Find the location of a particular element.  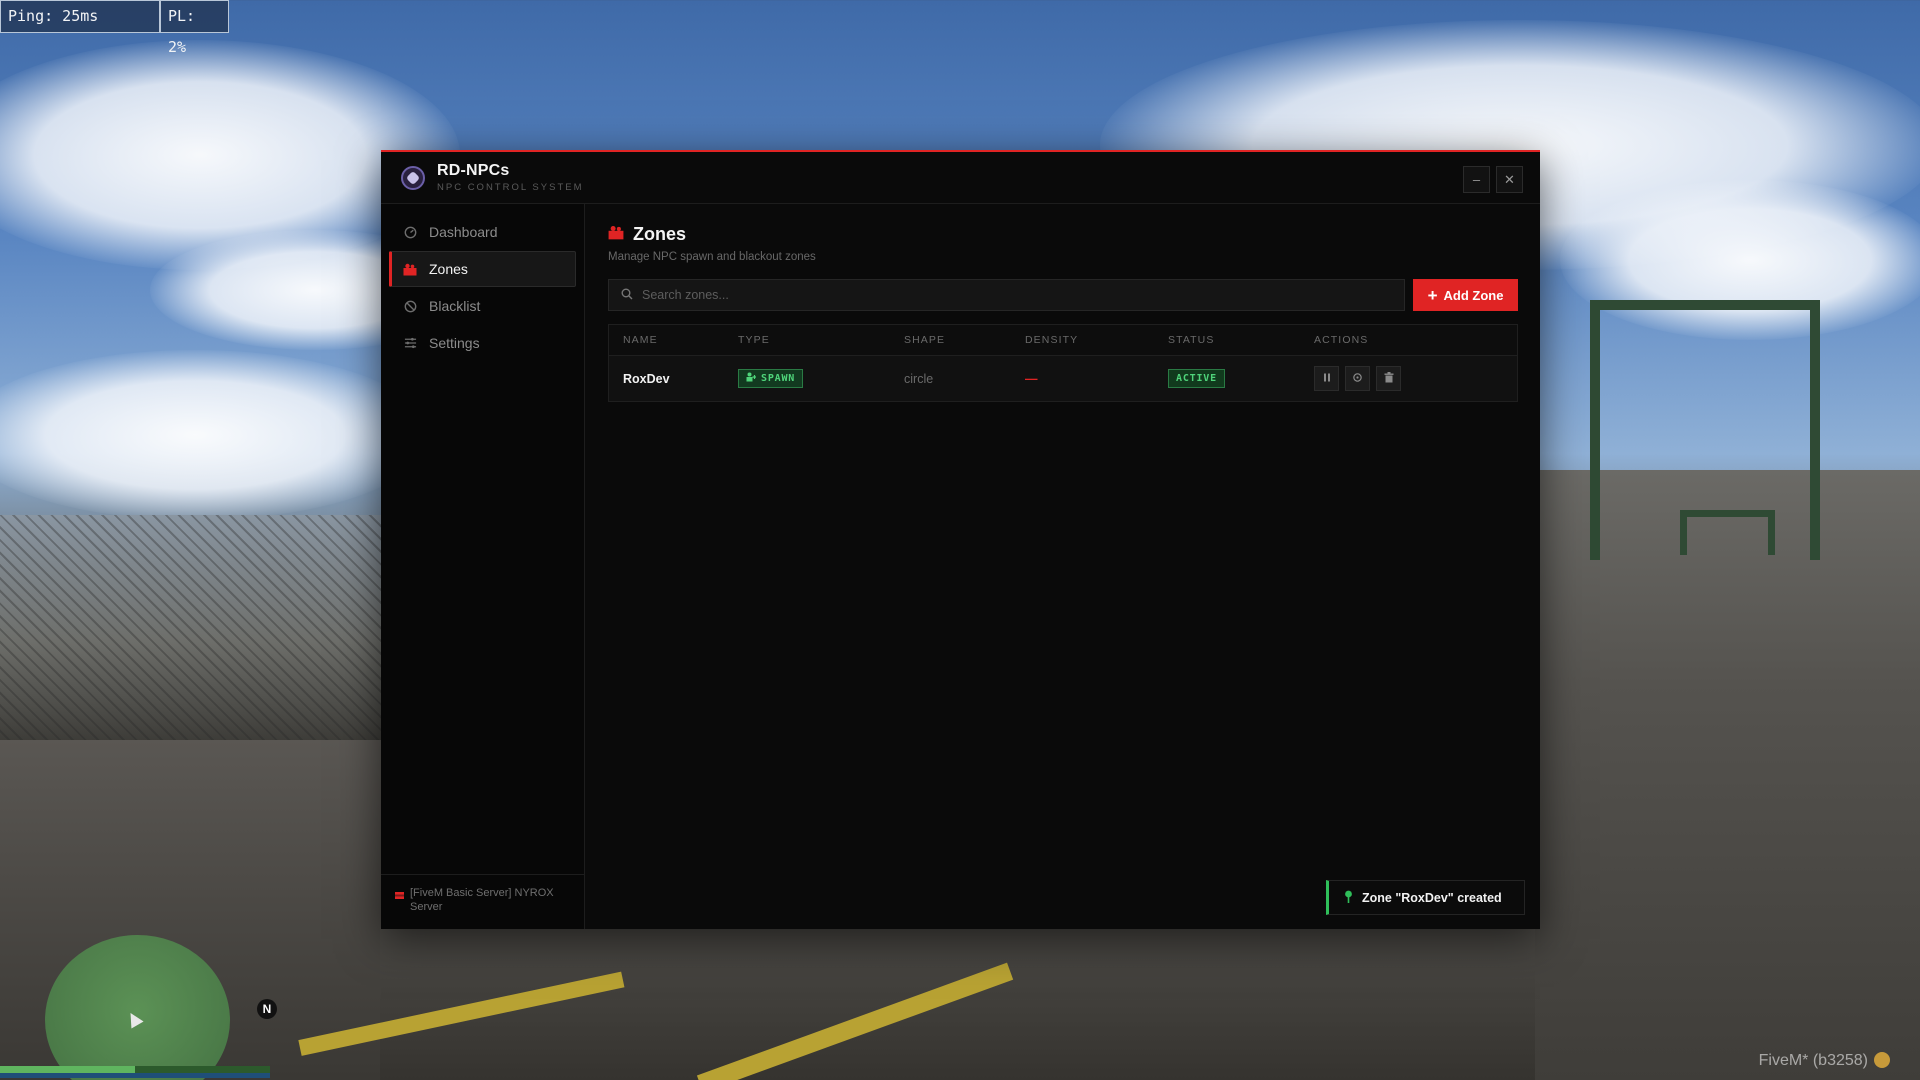

sidebar-item-settings: Settings is located at coordinates (482, 343).